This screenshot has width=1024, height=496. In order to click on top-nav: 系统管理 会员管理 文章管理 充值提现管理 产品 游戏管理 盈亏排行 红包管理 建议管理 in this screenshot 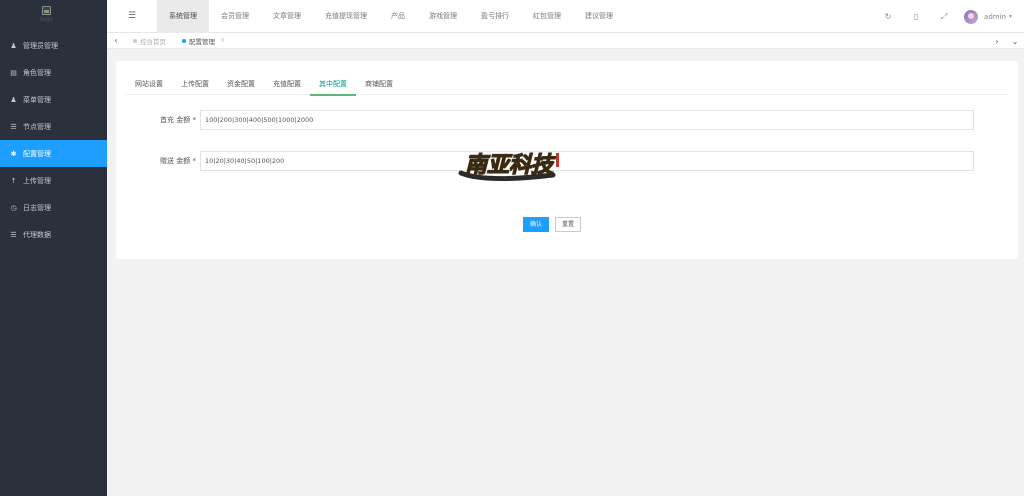, I will do `click(391, 16)`.